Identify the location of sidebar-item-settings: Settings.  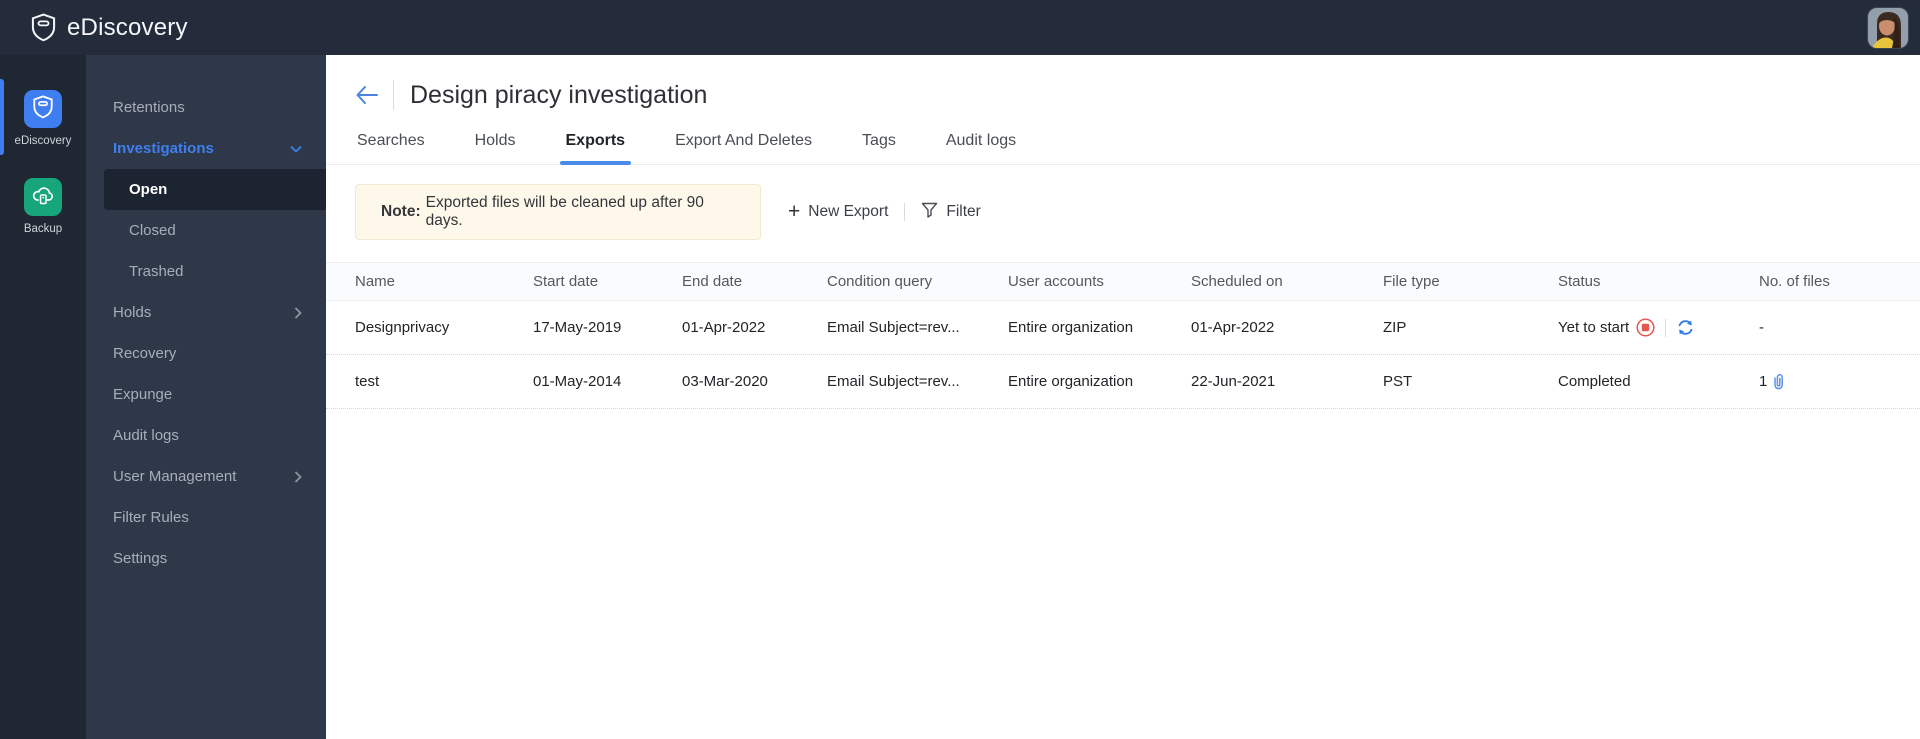
(206, 558).